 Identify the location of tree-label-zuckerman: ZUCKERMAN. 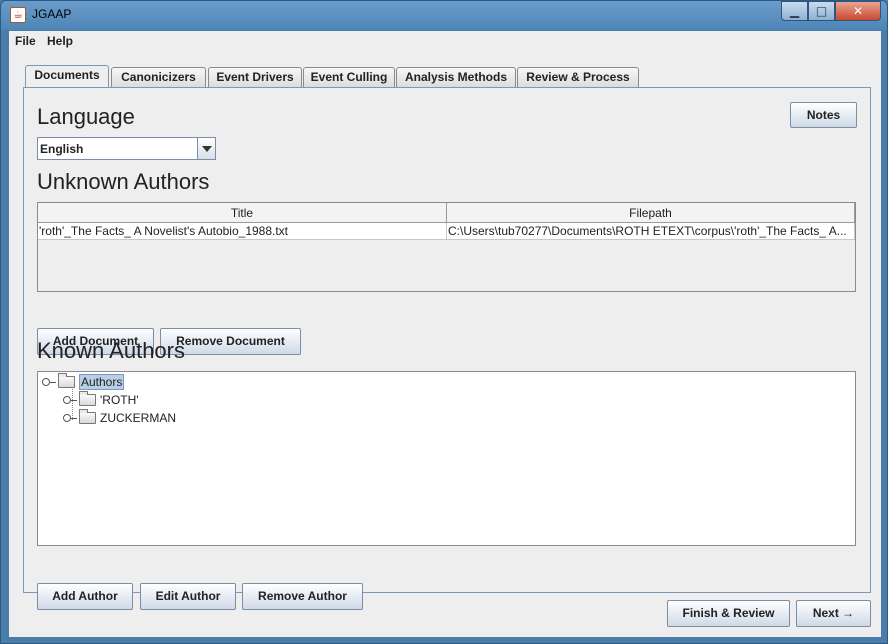
(138, 418).